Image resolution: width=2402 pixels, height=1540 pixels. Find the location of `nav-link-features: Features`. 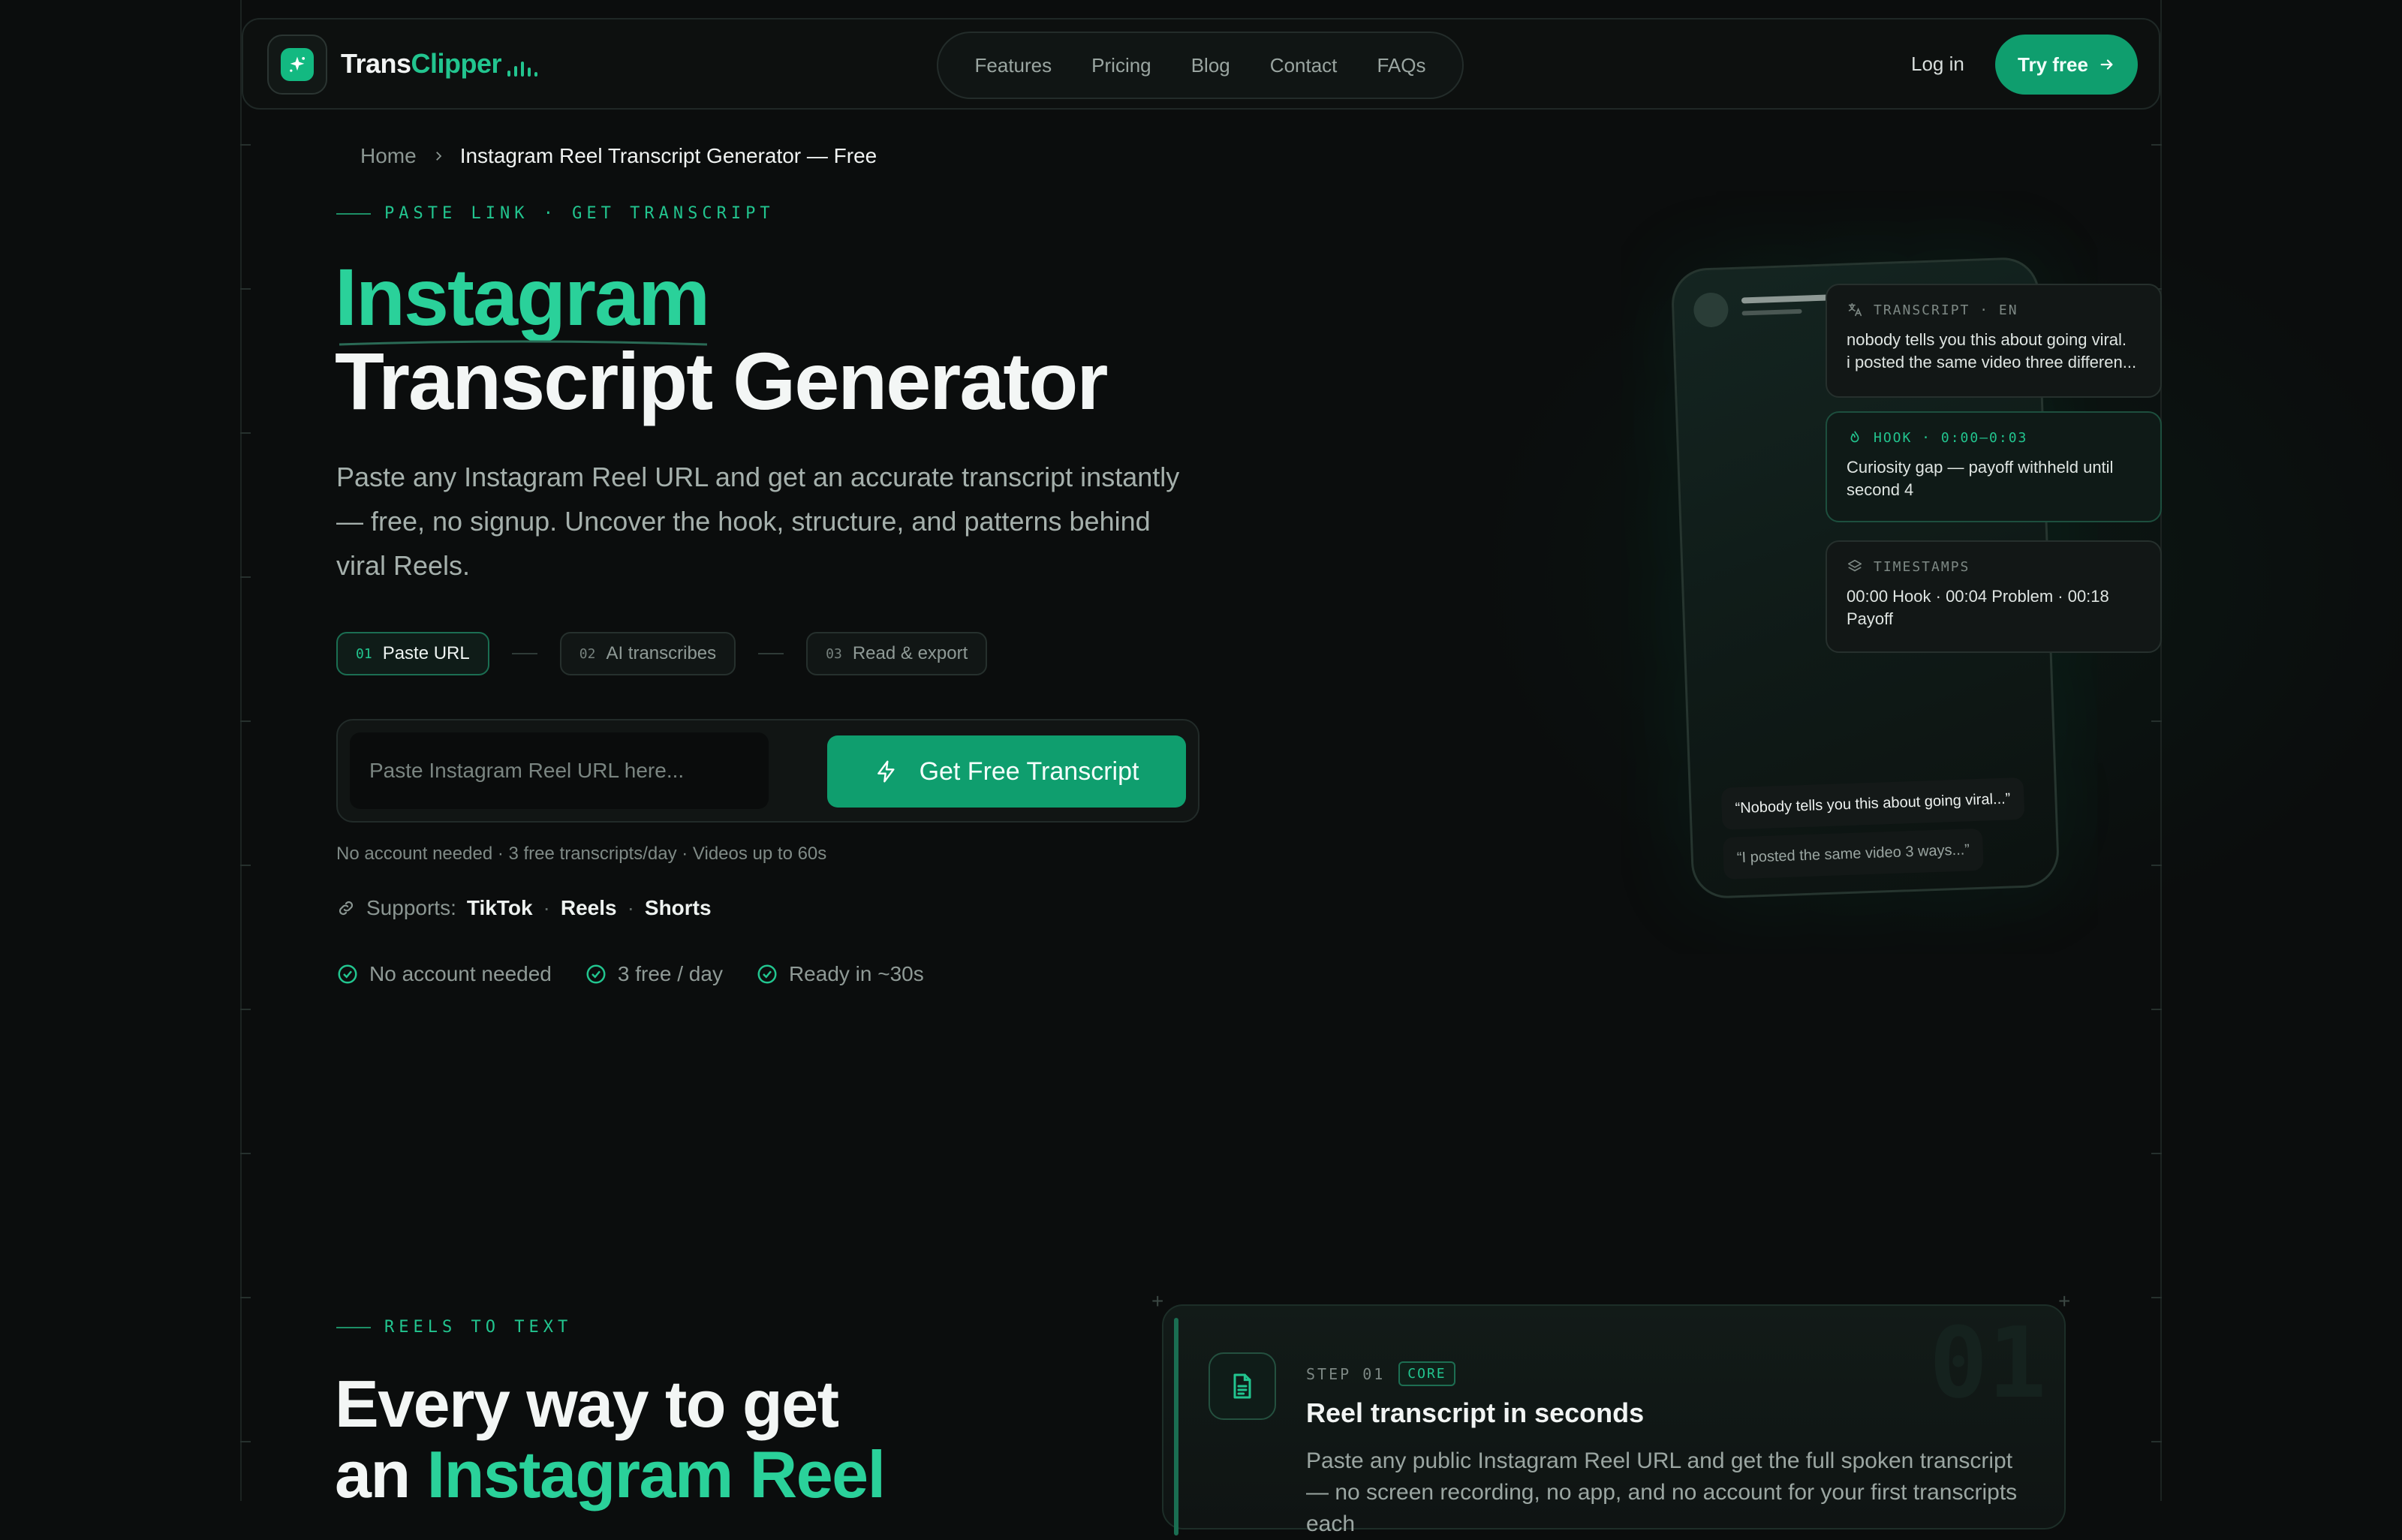

nav-link-features: Features is located at coordinates (1014, 65).